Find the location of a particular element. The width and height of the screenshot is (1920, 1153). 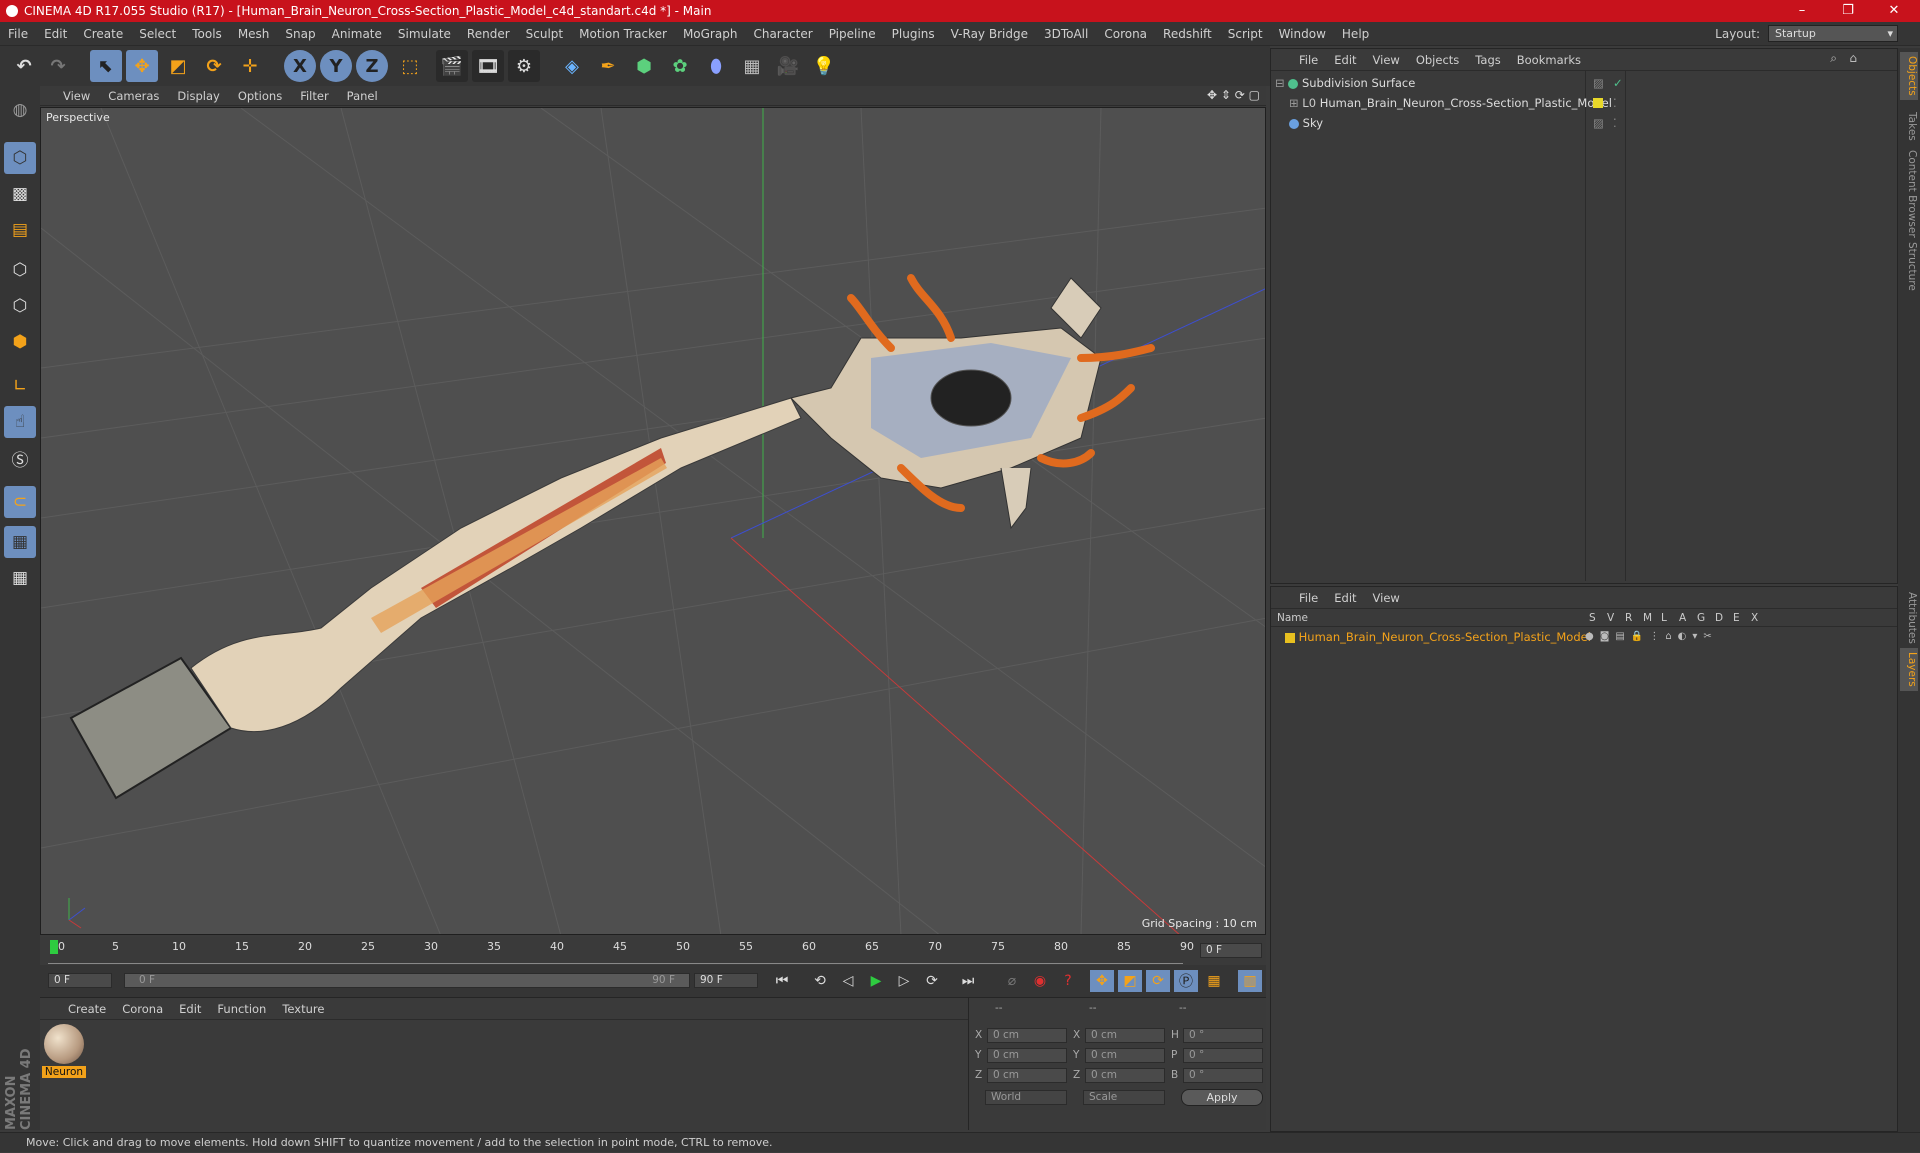

maximize-button: ❐ is located at coordinates (1848, 11).